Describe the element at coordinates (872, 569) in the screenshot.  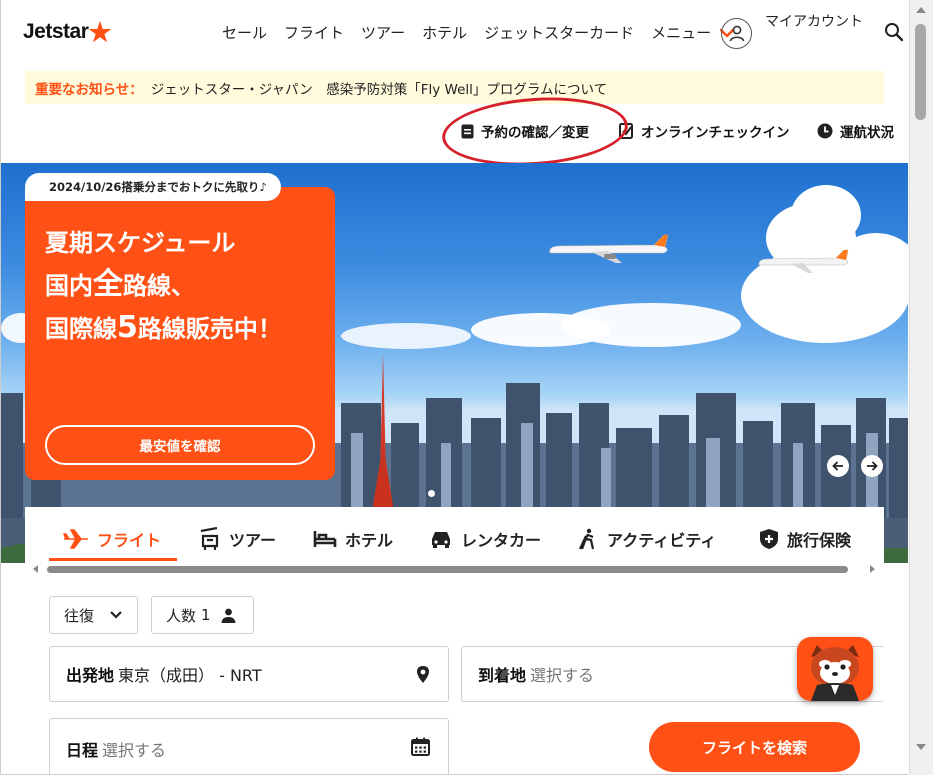
I see `scroll-right-icon` at that location.